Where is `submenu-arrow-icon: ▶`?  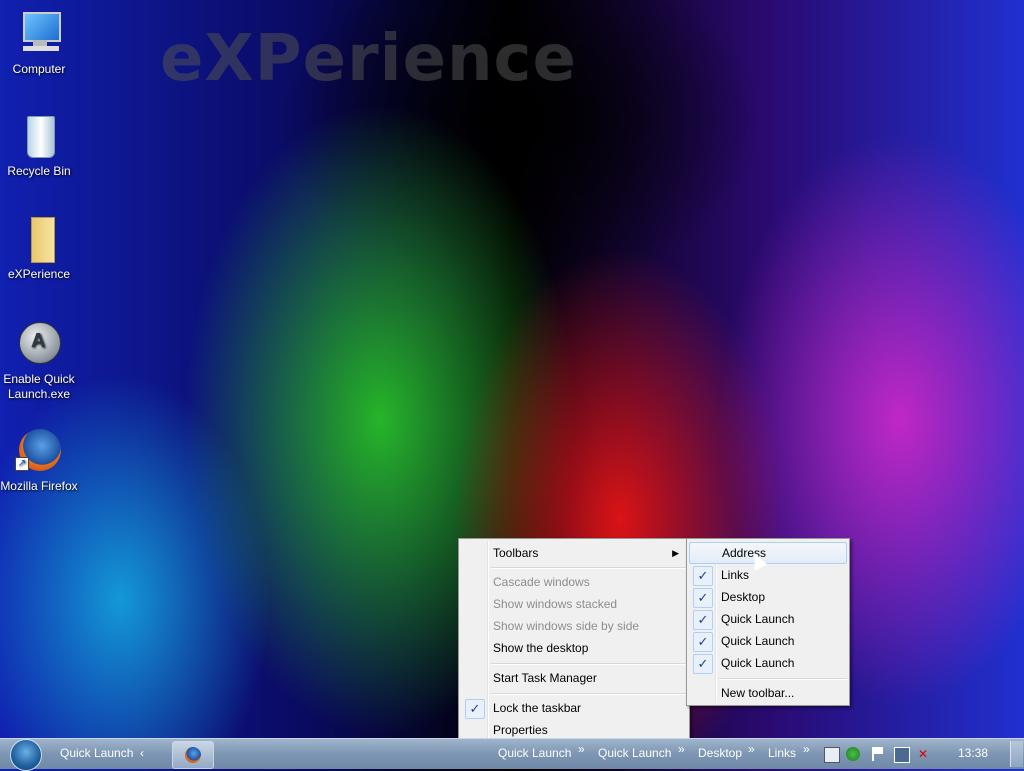
submenu-arrow-icon: ▶ is located at coordinates (675, 553).